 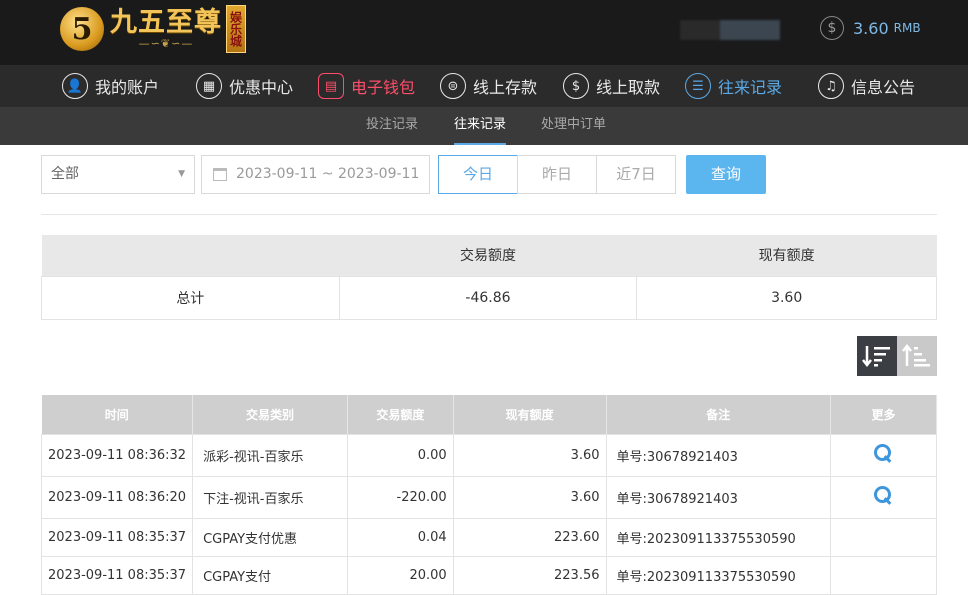 I want to click on withdraw-icon: $, so click(x=576, y=86).